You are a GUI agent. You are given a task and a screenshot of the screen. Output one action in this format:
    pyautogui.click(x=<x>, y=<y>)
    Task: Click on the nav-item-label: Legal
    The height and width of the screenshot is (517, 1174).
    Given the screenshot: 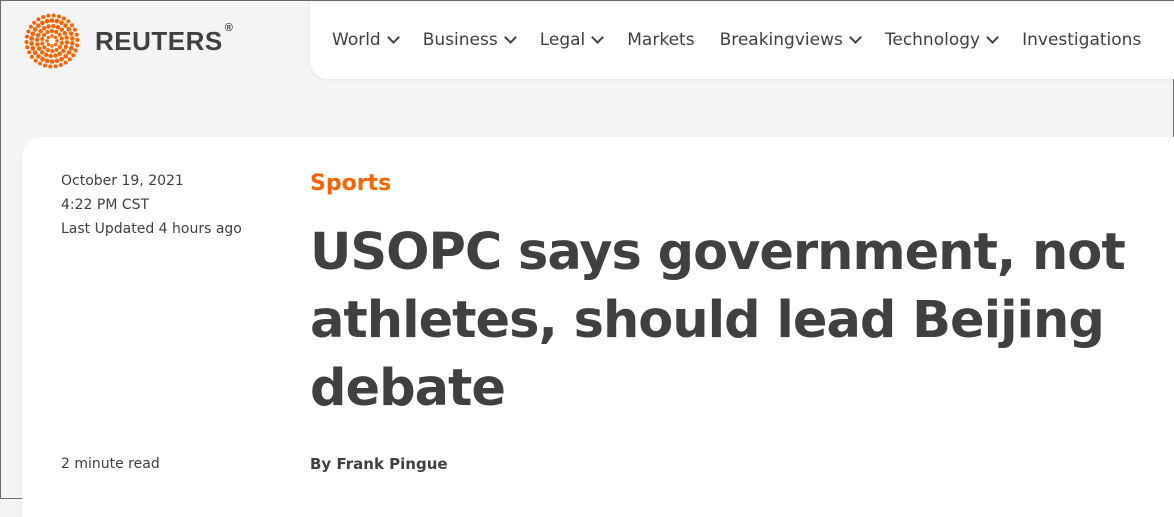 What is the action you would take?
    pyautogui.click(x=562, y=40)
    